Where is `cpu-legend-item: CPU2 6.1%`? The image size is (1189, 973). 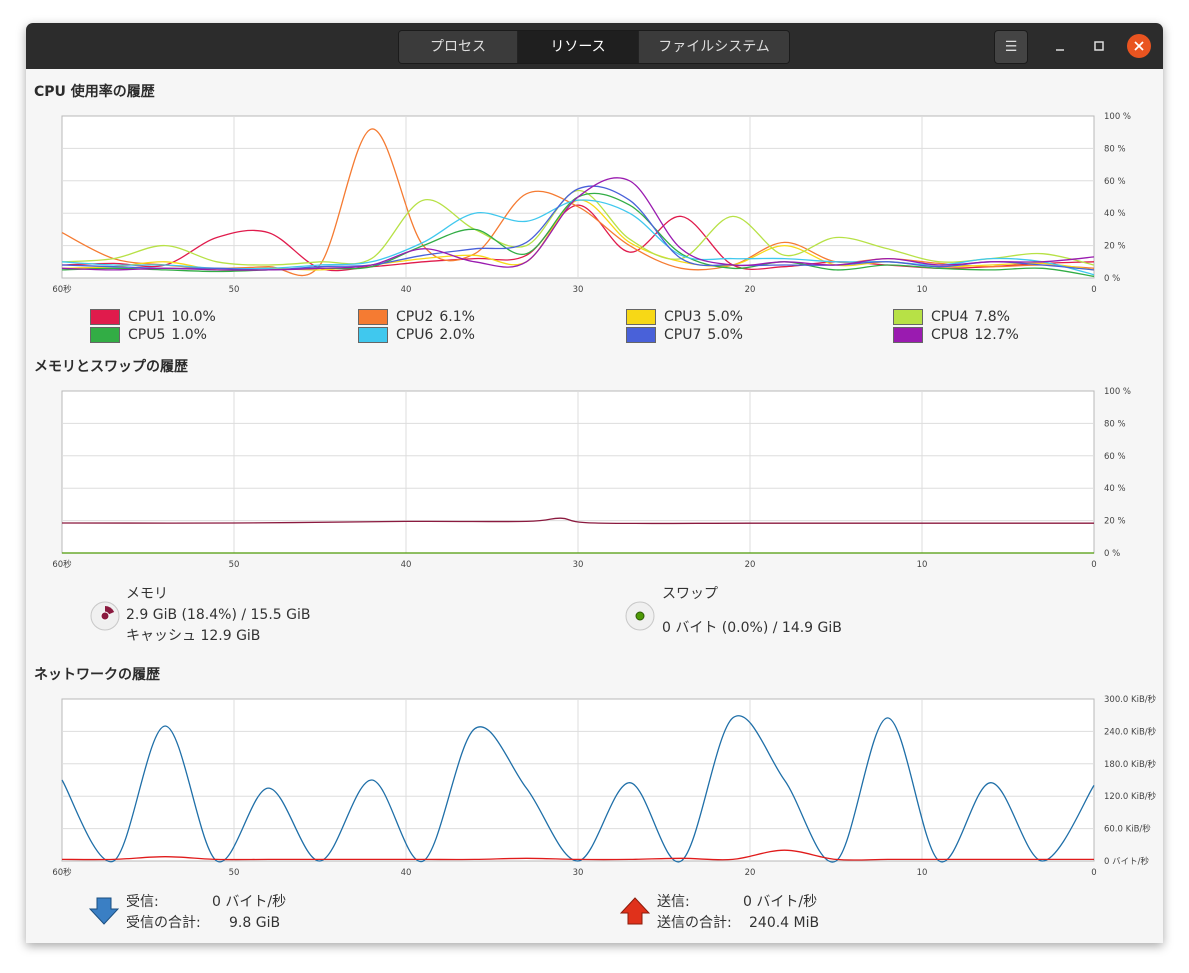
cpu-legend-item: CPU2 6.1% is located at coordinates (416, 317).